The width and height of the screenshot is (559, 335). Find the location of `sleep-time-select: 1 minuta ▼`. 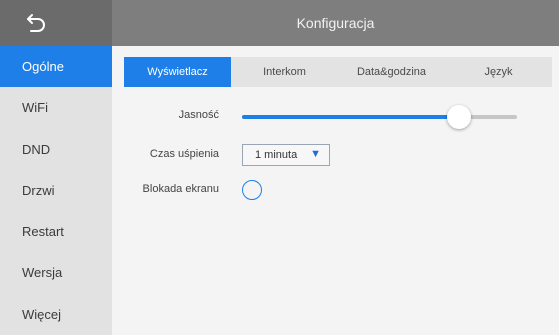

sleep-time-select: 1 minuta ▼ is located at coordinates (286, 155).